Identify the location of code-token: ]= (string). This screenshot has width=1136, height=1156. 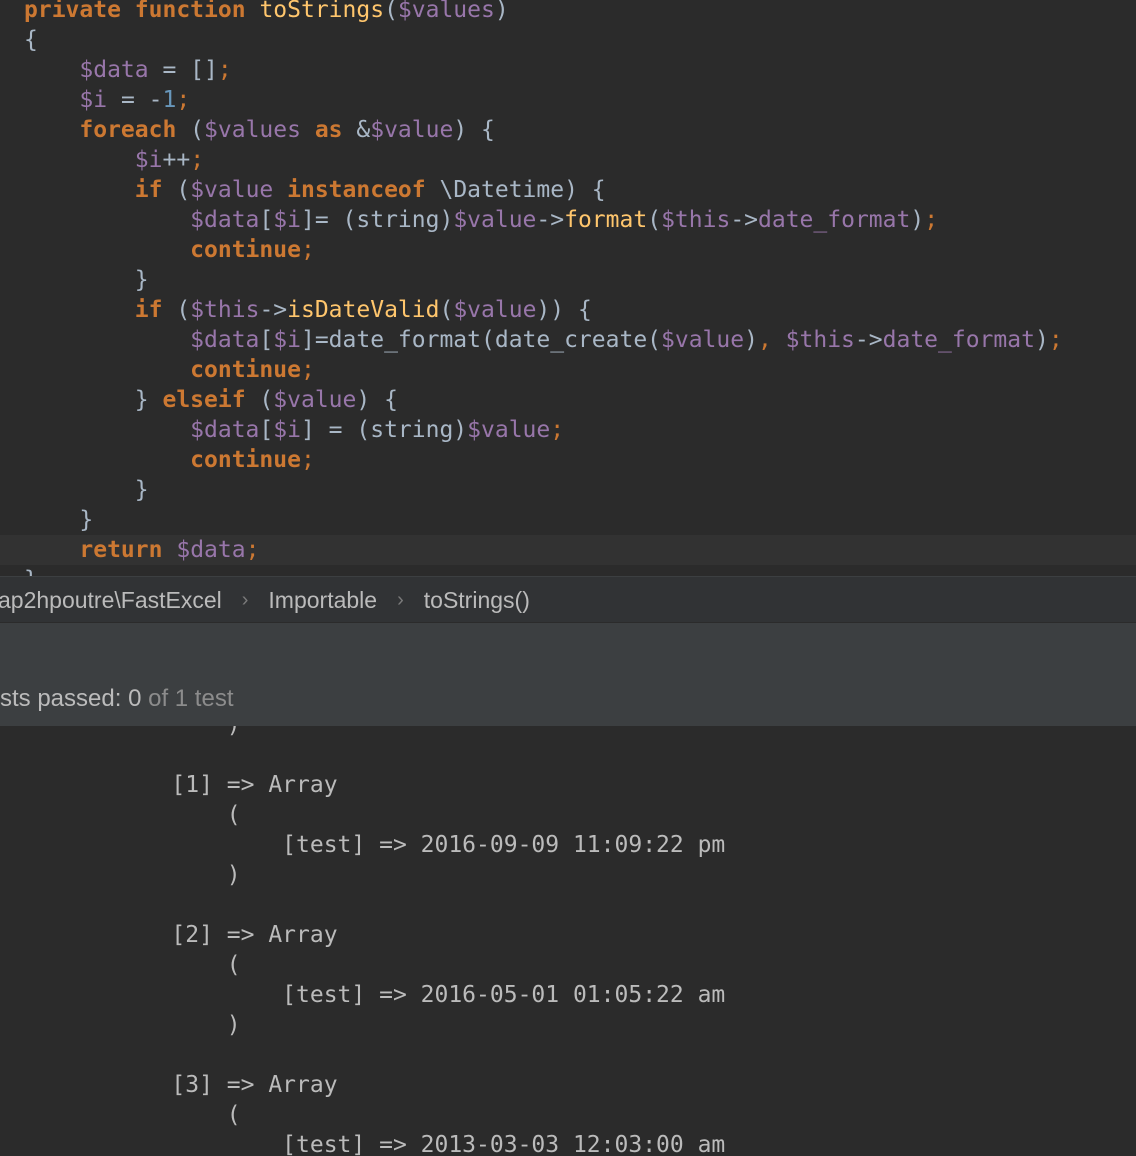
(377, 220).